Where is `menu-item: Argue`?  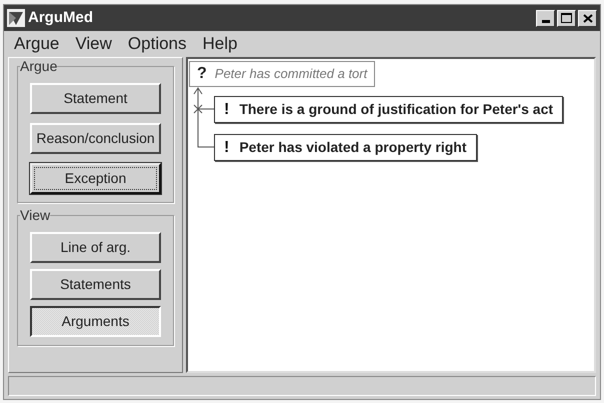
menu-item: Argue is located at coordinates (37, 44).